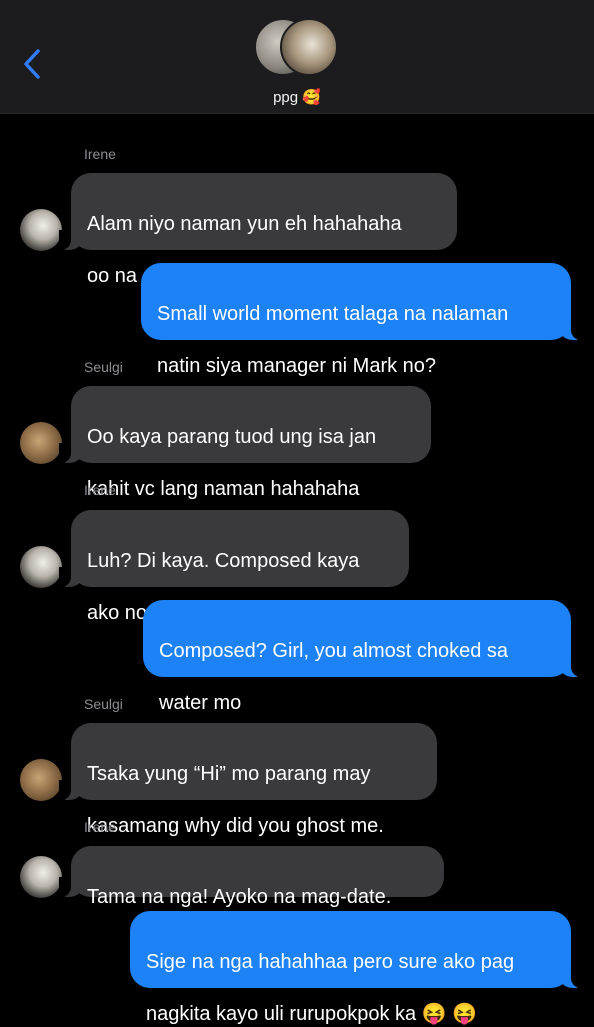 The height and width of the screenshot is (1027, 594). I want to click on message-line: water mo, so click(200, 703).